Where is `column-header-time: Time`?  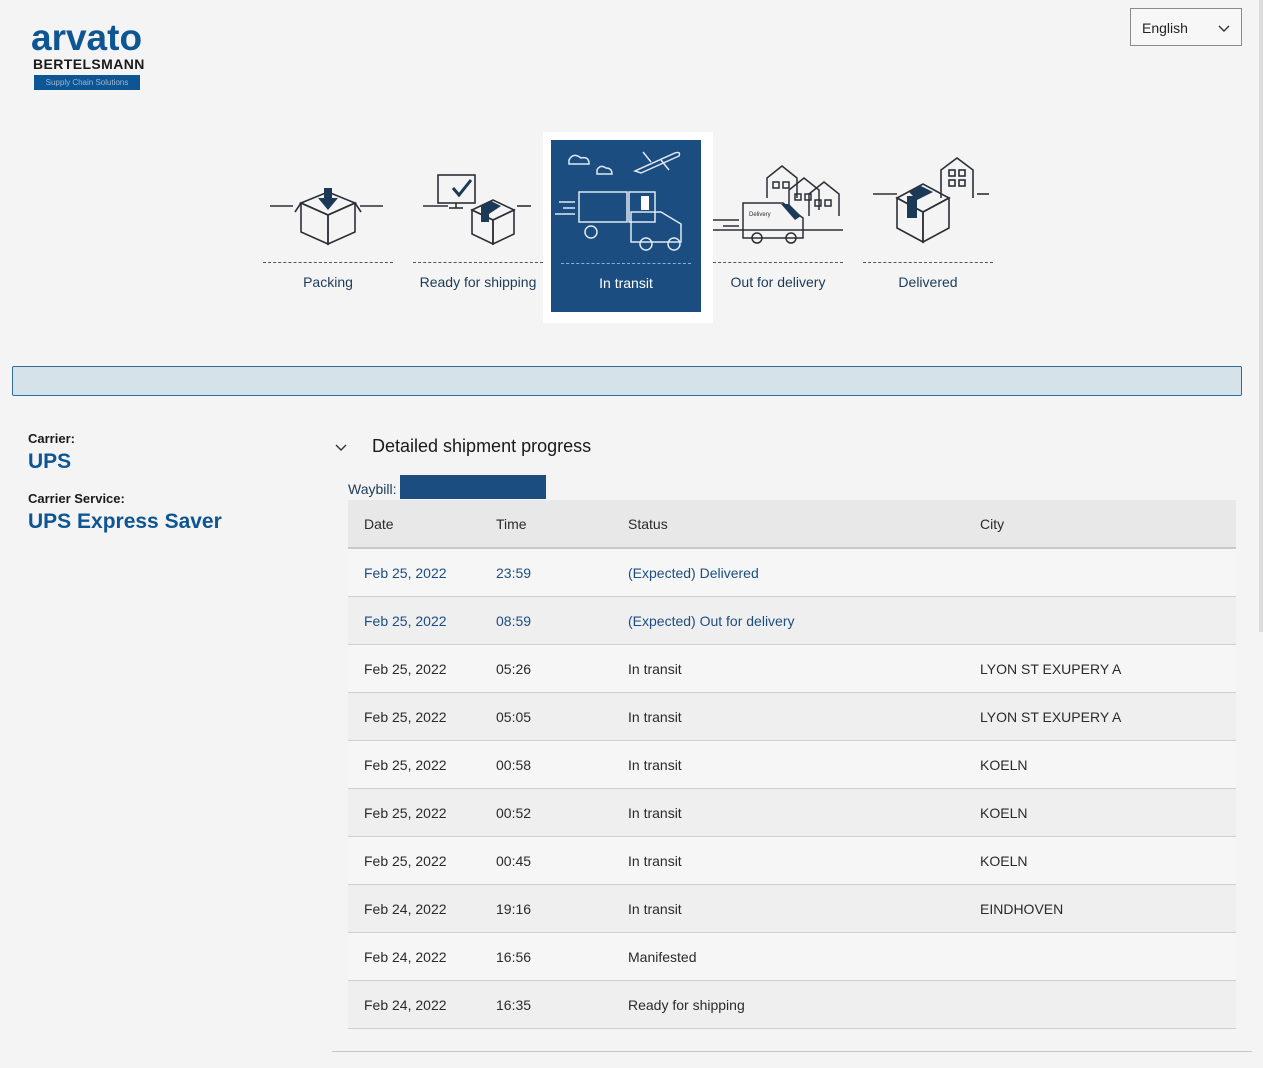 column-header-time: Time is located at coordinates (546, 524).